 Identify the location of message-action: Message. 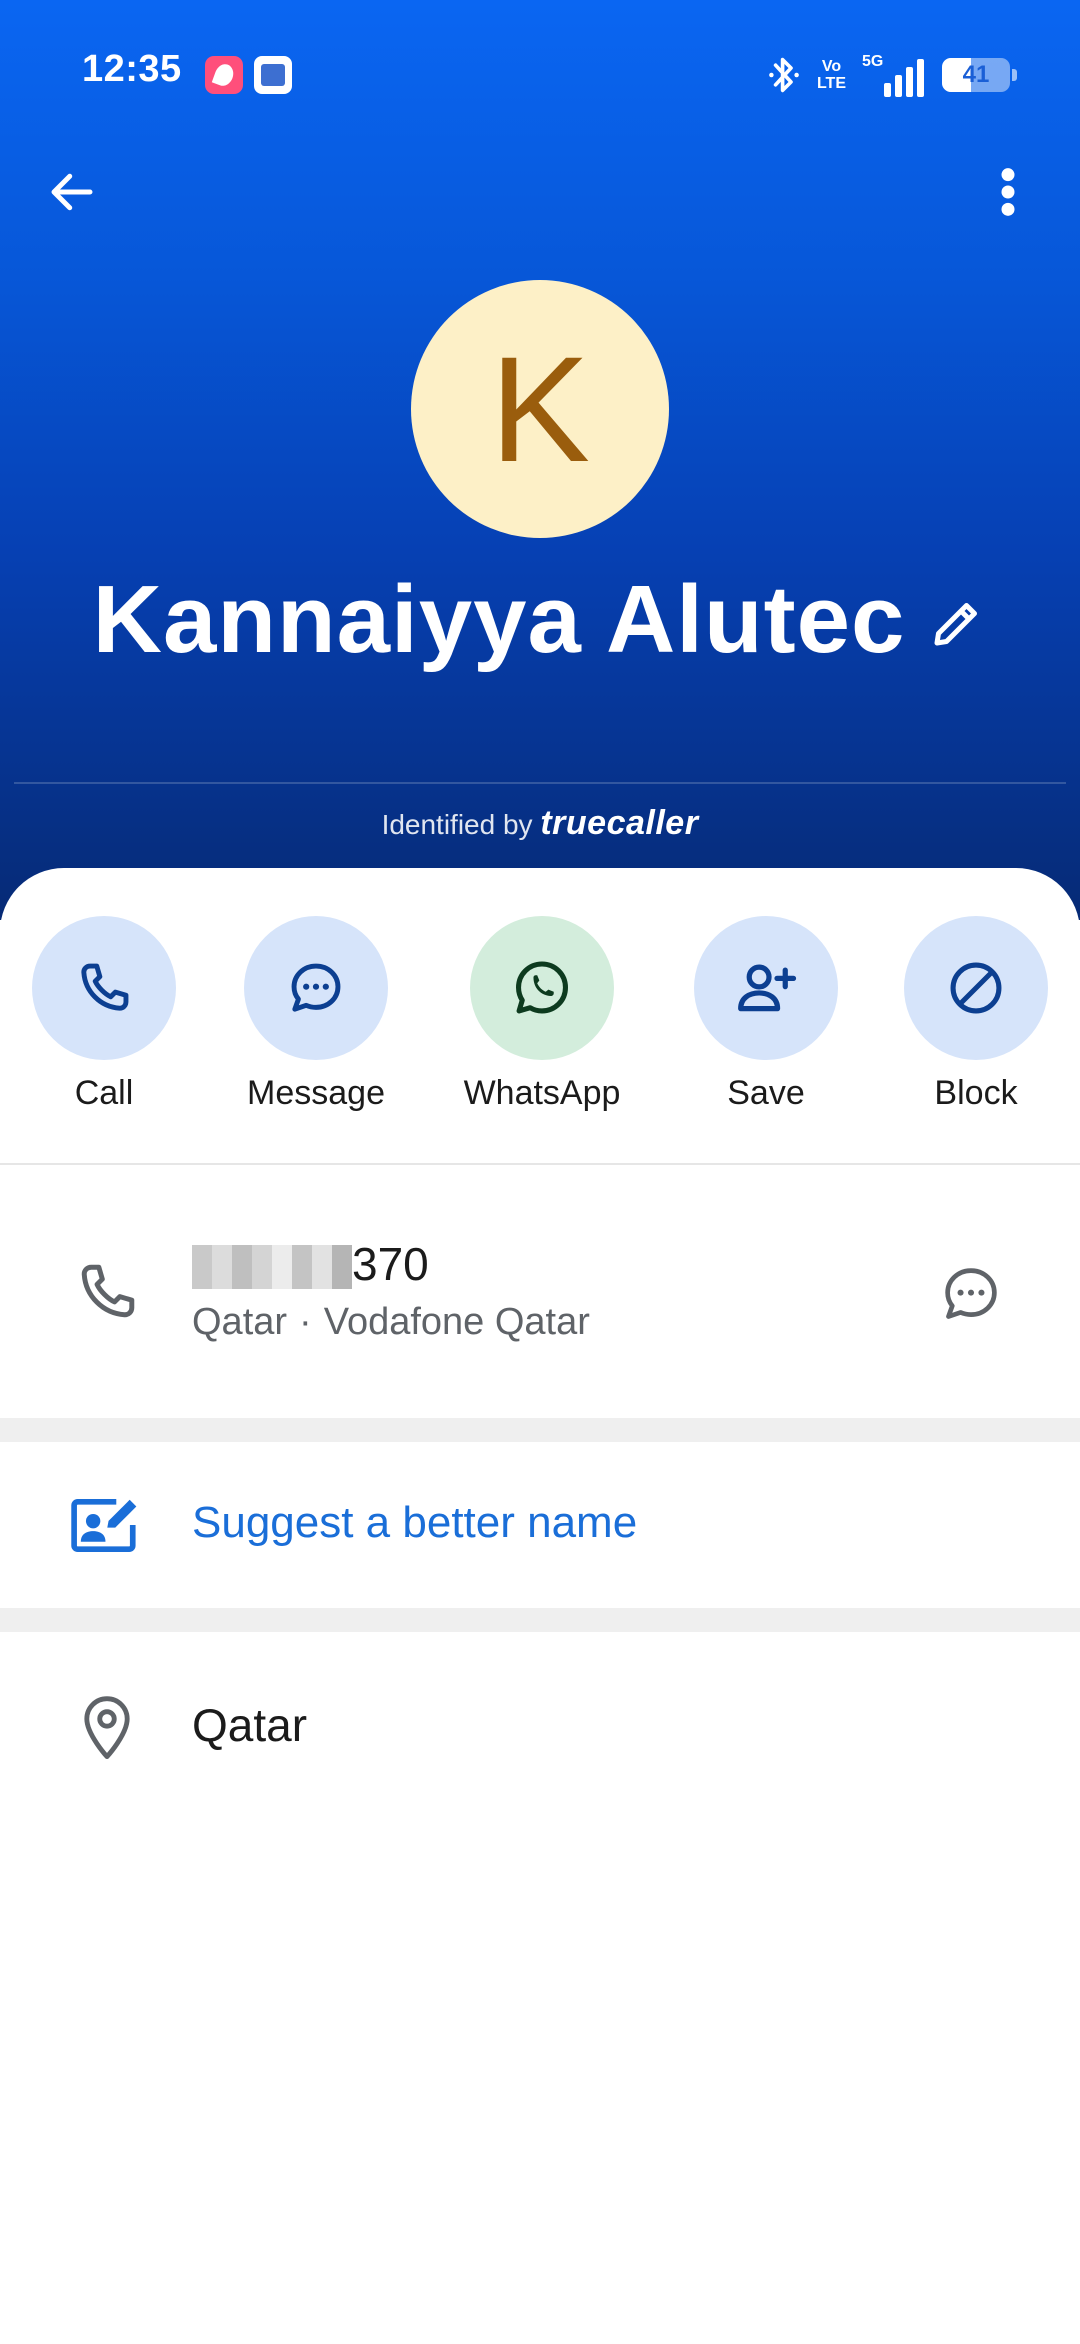
(316, 1016).